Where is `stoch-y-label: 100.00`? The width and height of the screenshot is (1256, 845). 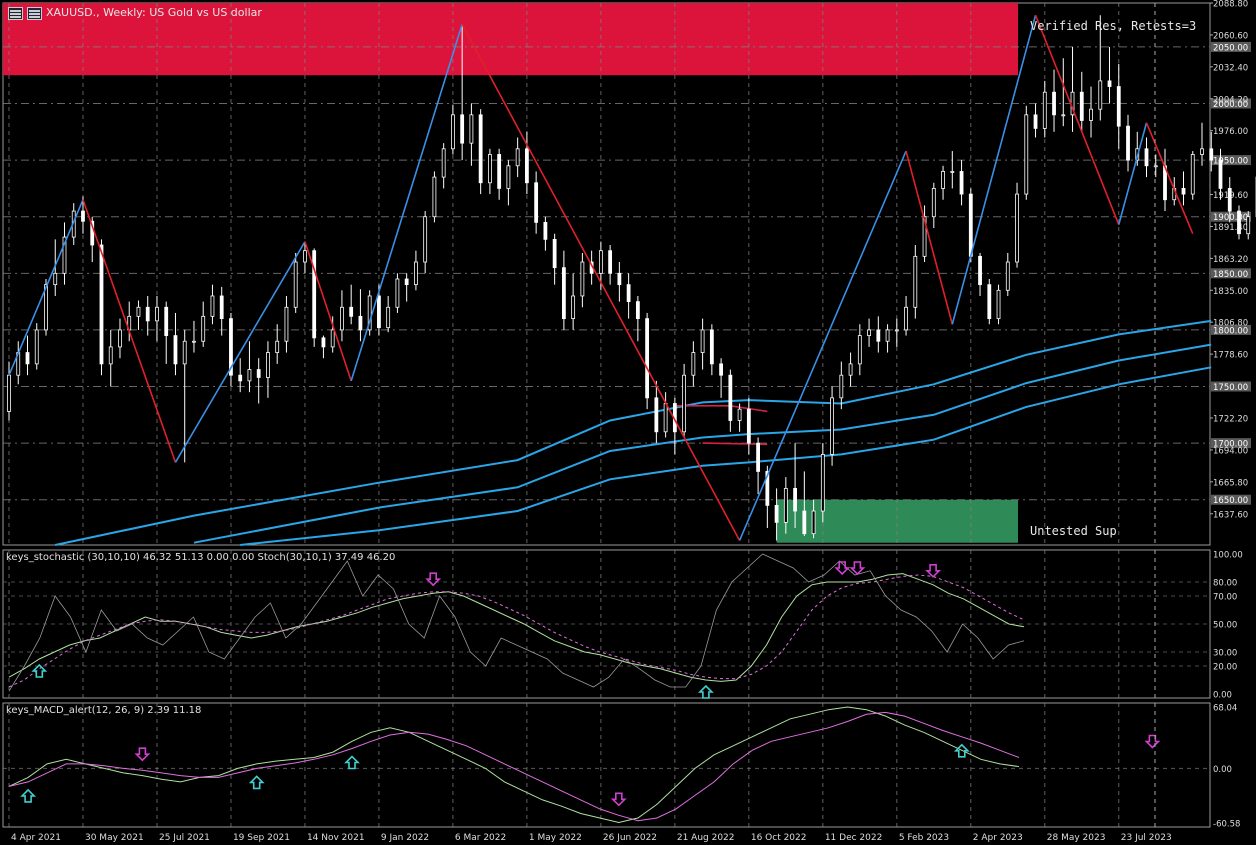 stoch-y-label: 100.00 is located at coordinates (1228, 556).